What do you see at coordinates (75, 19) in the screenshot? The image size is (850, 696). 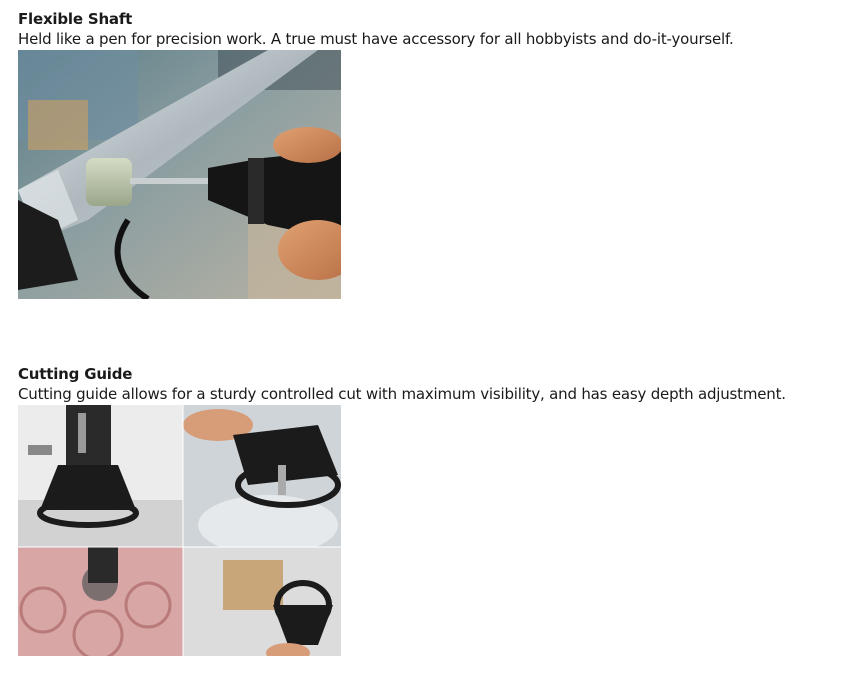 I see `flexible-shaft-title: Flexible Shaft` at bounding box center [75, 19].